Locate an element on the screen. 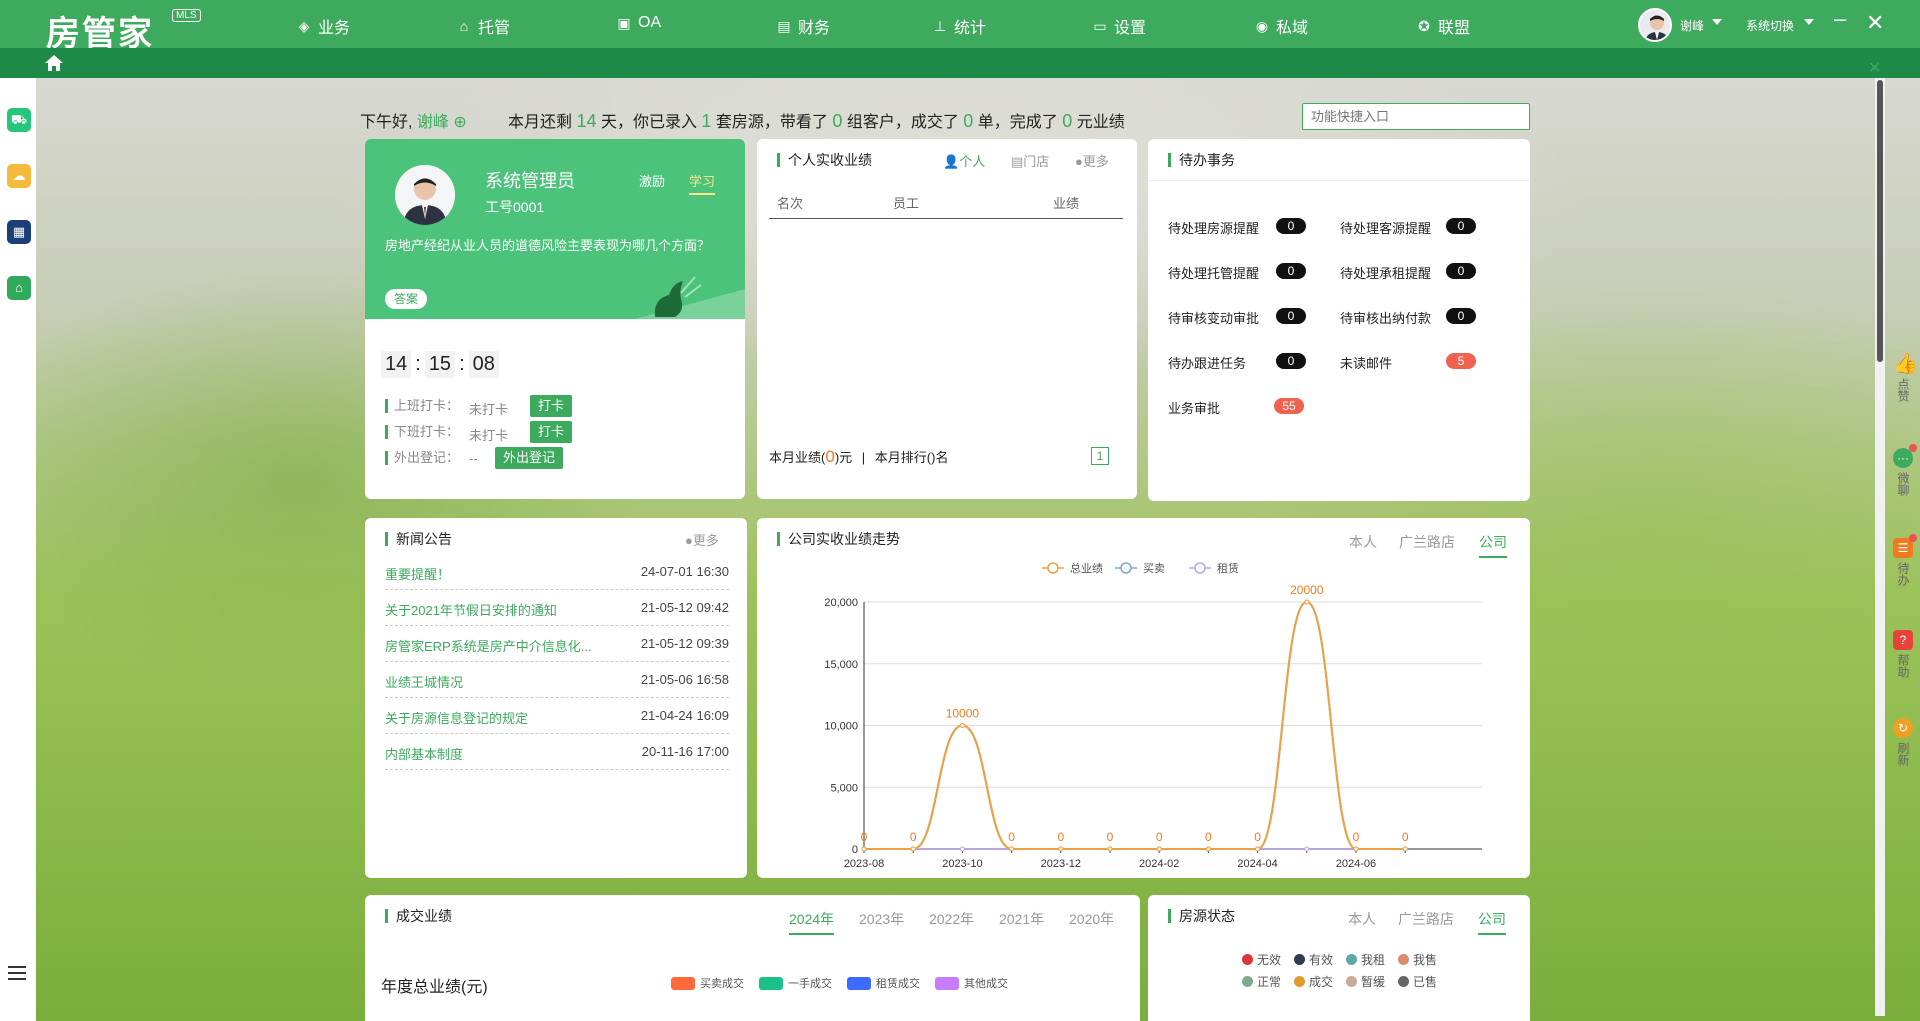 The height and width of the screenshot is (1021, 1920). nav-item-statistics: ⊥ 统计 is located at coordinates (959, 26).